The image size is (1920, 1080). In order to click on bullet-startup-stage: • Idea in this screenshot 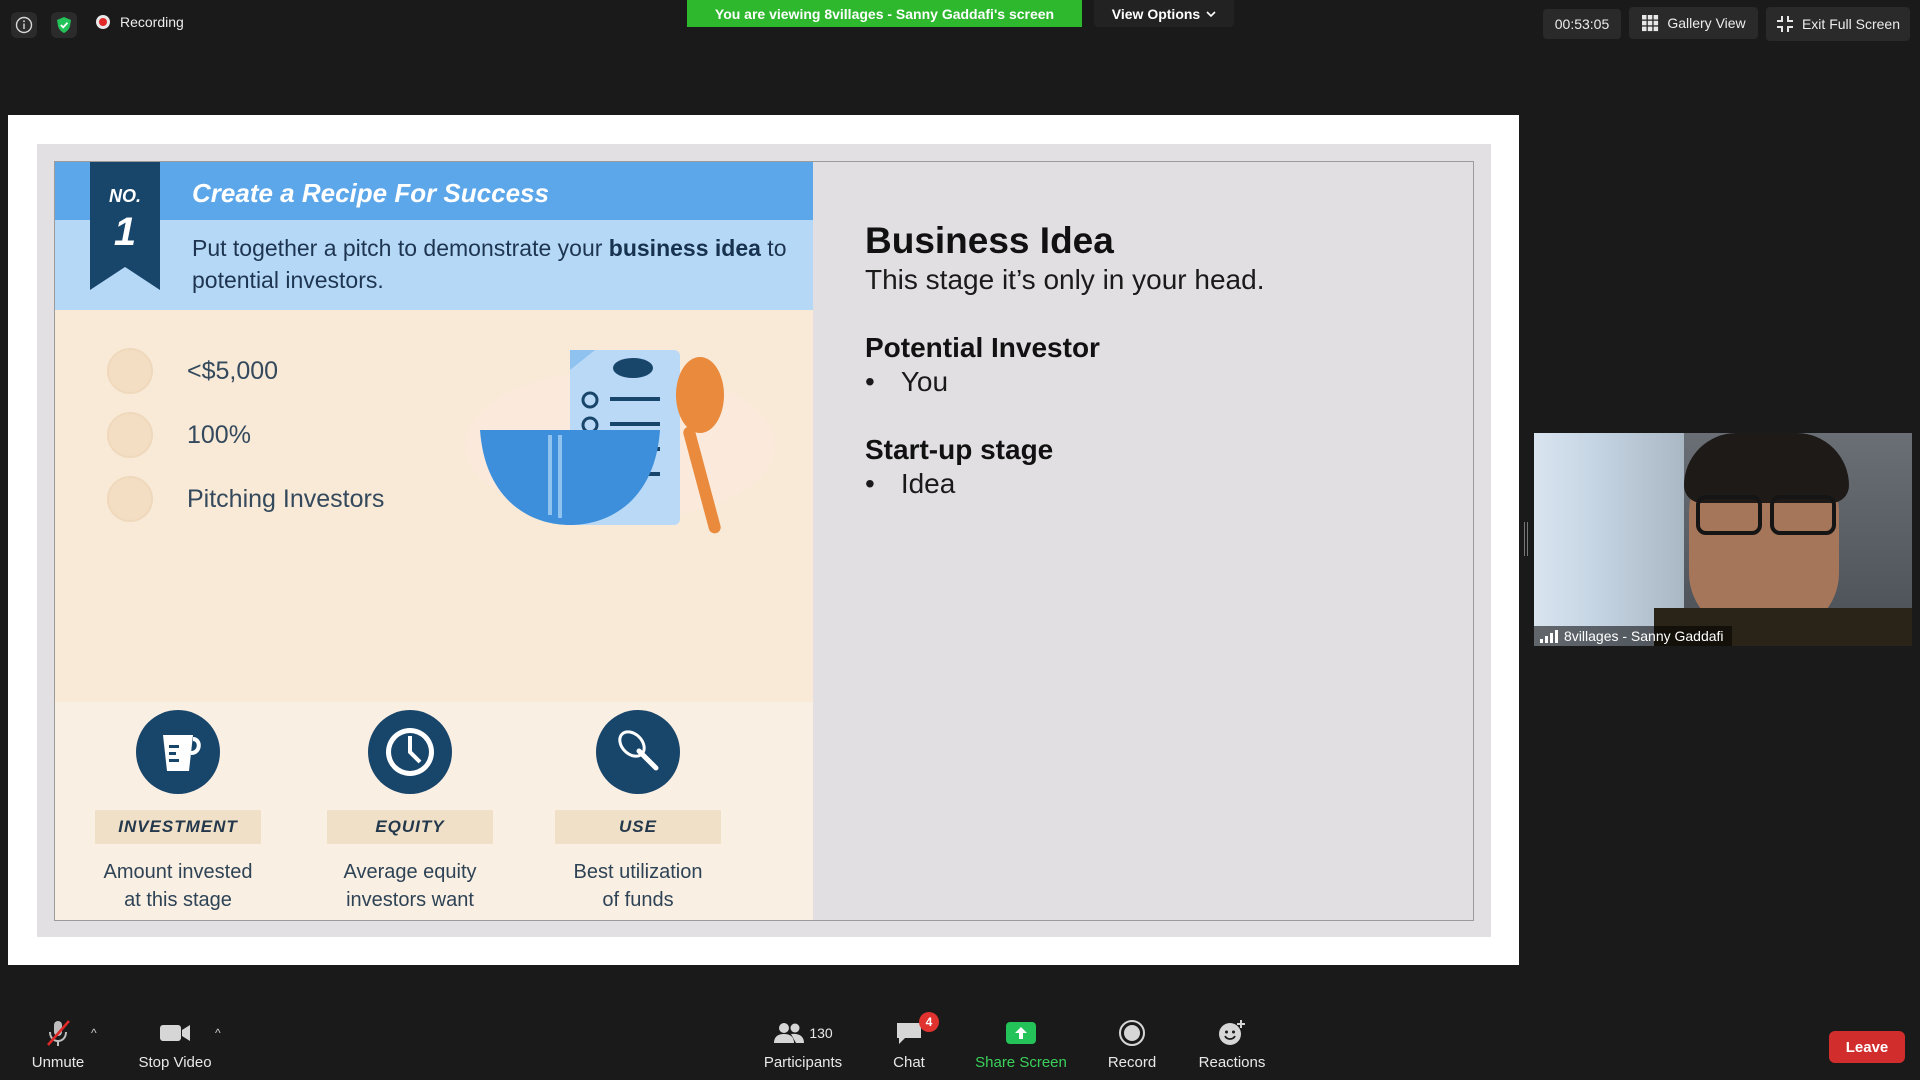, I will do `click(910, 484)`.